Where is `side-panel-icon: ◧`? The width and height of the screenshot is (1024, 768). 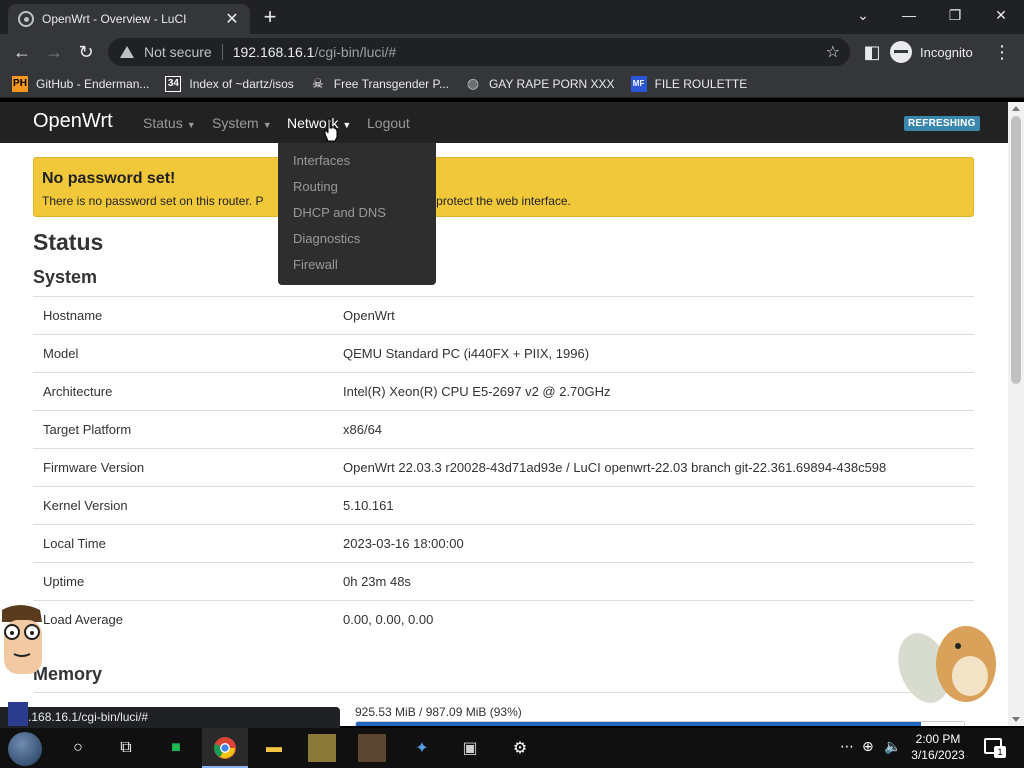
side-panel-icon: ◧ is located at coordinates (872, 52).